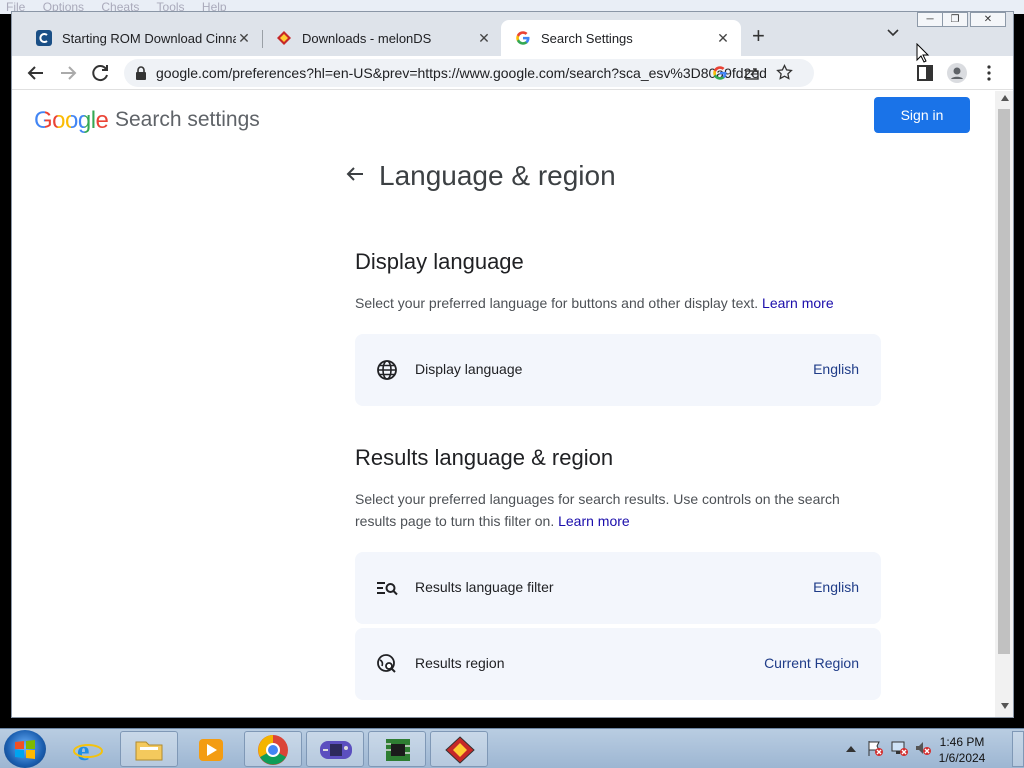  I want to click on results-language-filter-row: Results language filter English, so click(618, 588).